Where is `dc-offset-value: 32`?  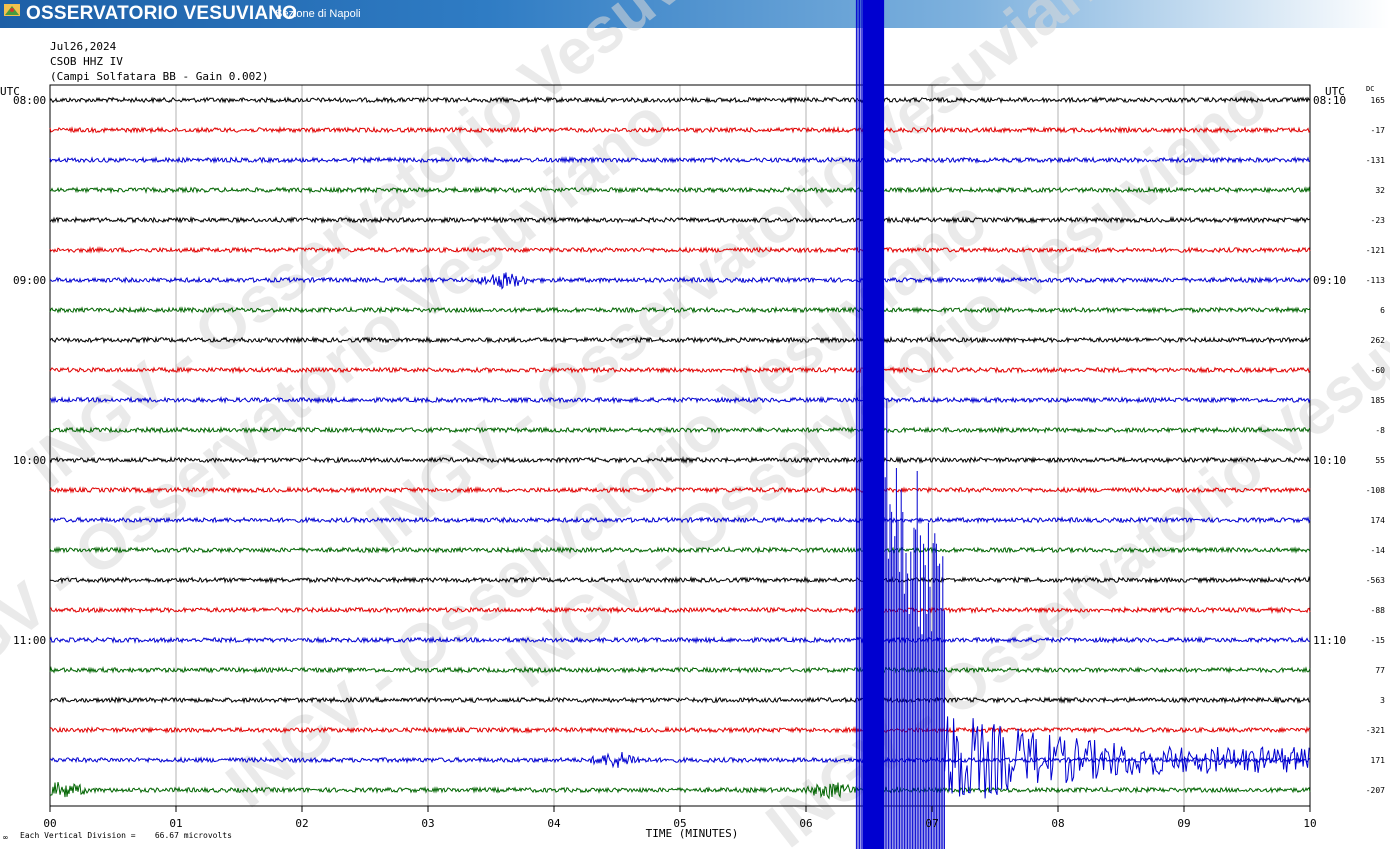
dc-offset-value: 32 is located at coordinates (1380, 190).